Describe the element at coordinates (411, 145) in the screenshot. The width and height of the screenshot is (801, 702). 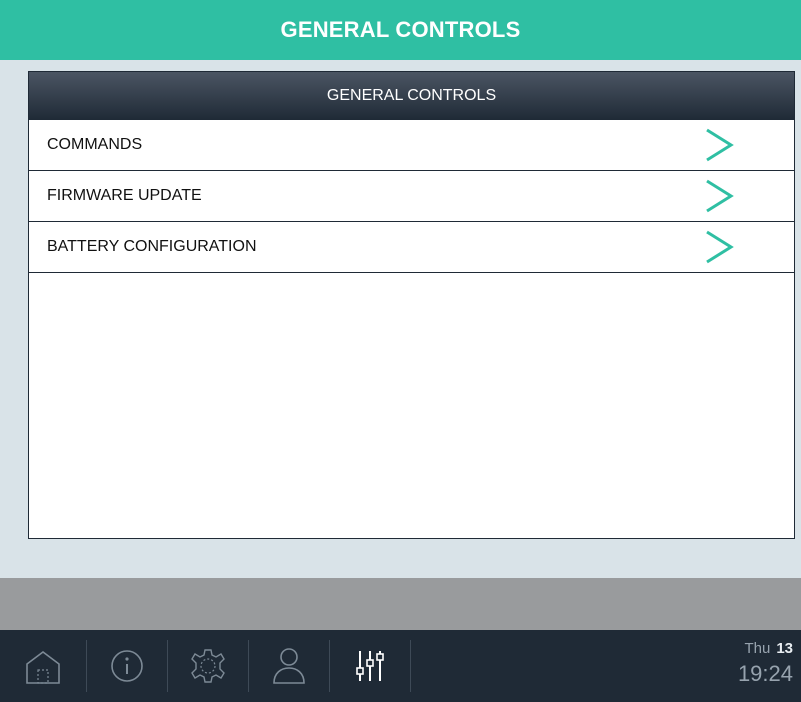
I see `menu-item-commands: COMMANDS` at that location.